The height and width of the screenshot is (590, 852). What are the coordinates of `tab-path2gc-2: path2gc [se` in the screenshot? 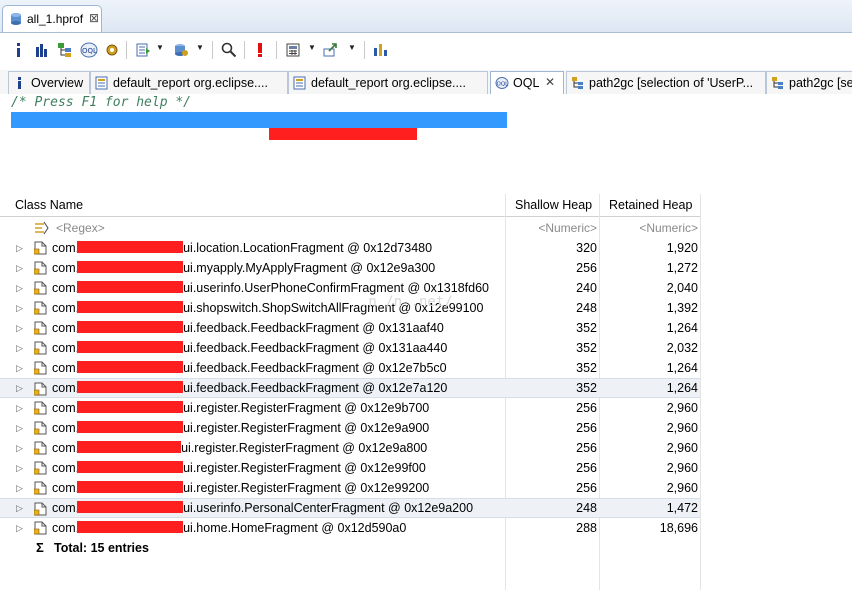 It's located at (809, 82).